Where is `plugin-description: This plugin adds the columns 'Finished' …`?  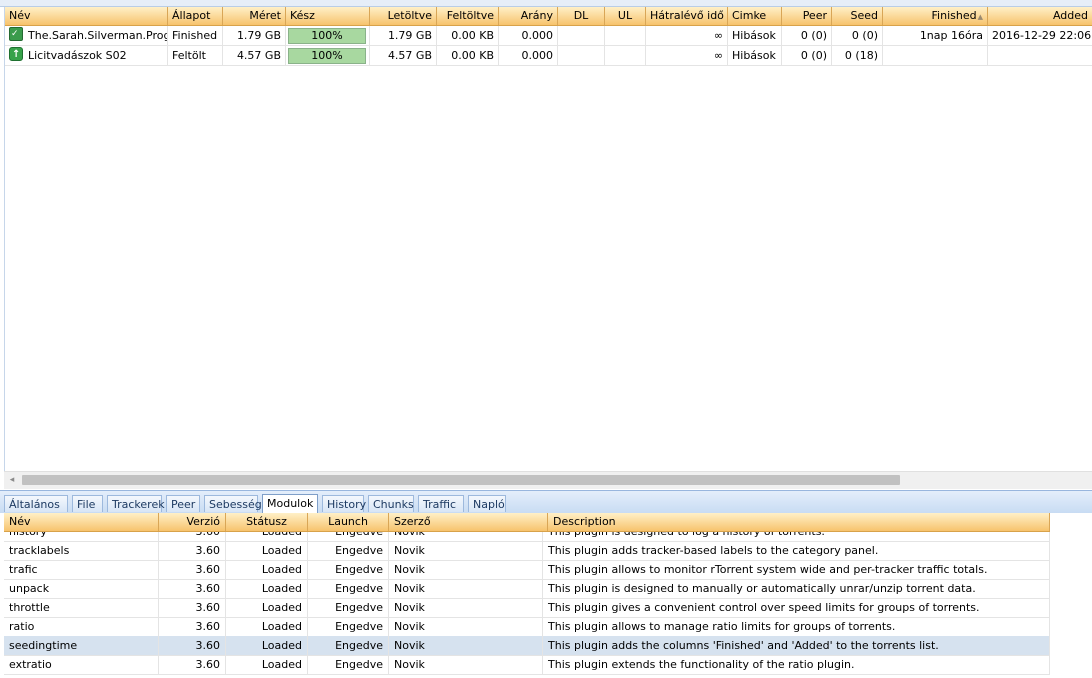
plugin-description: This plugin adds the columns 'Finished' … is located at coordinates (796, 645).